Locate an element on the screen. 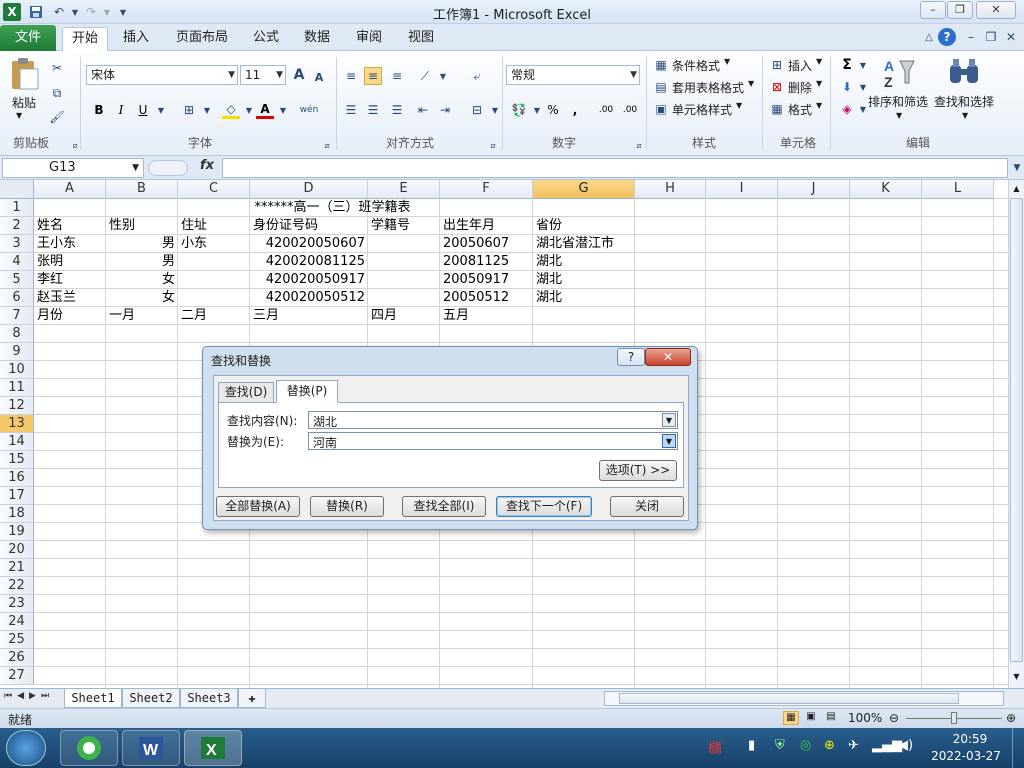 This screenshot has width=1024, height=768. format-cells-button: 格式 is located at coordinates (800, 109).